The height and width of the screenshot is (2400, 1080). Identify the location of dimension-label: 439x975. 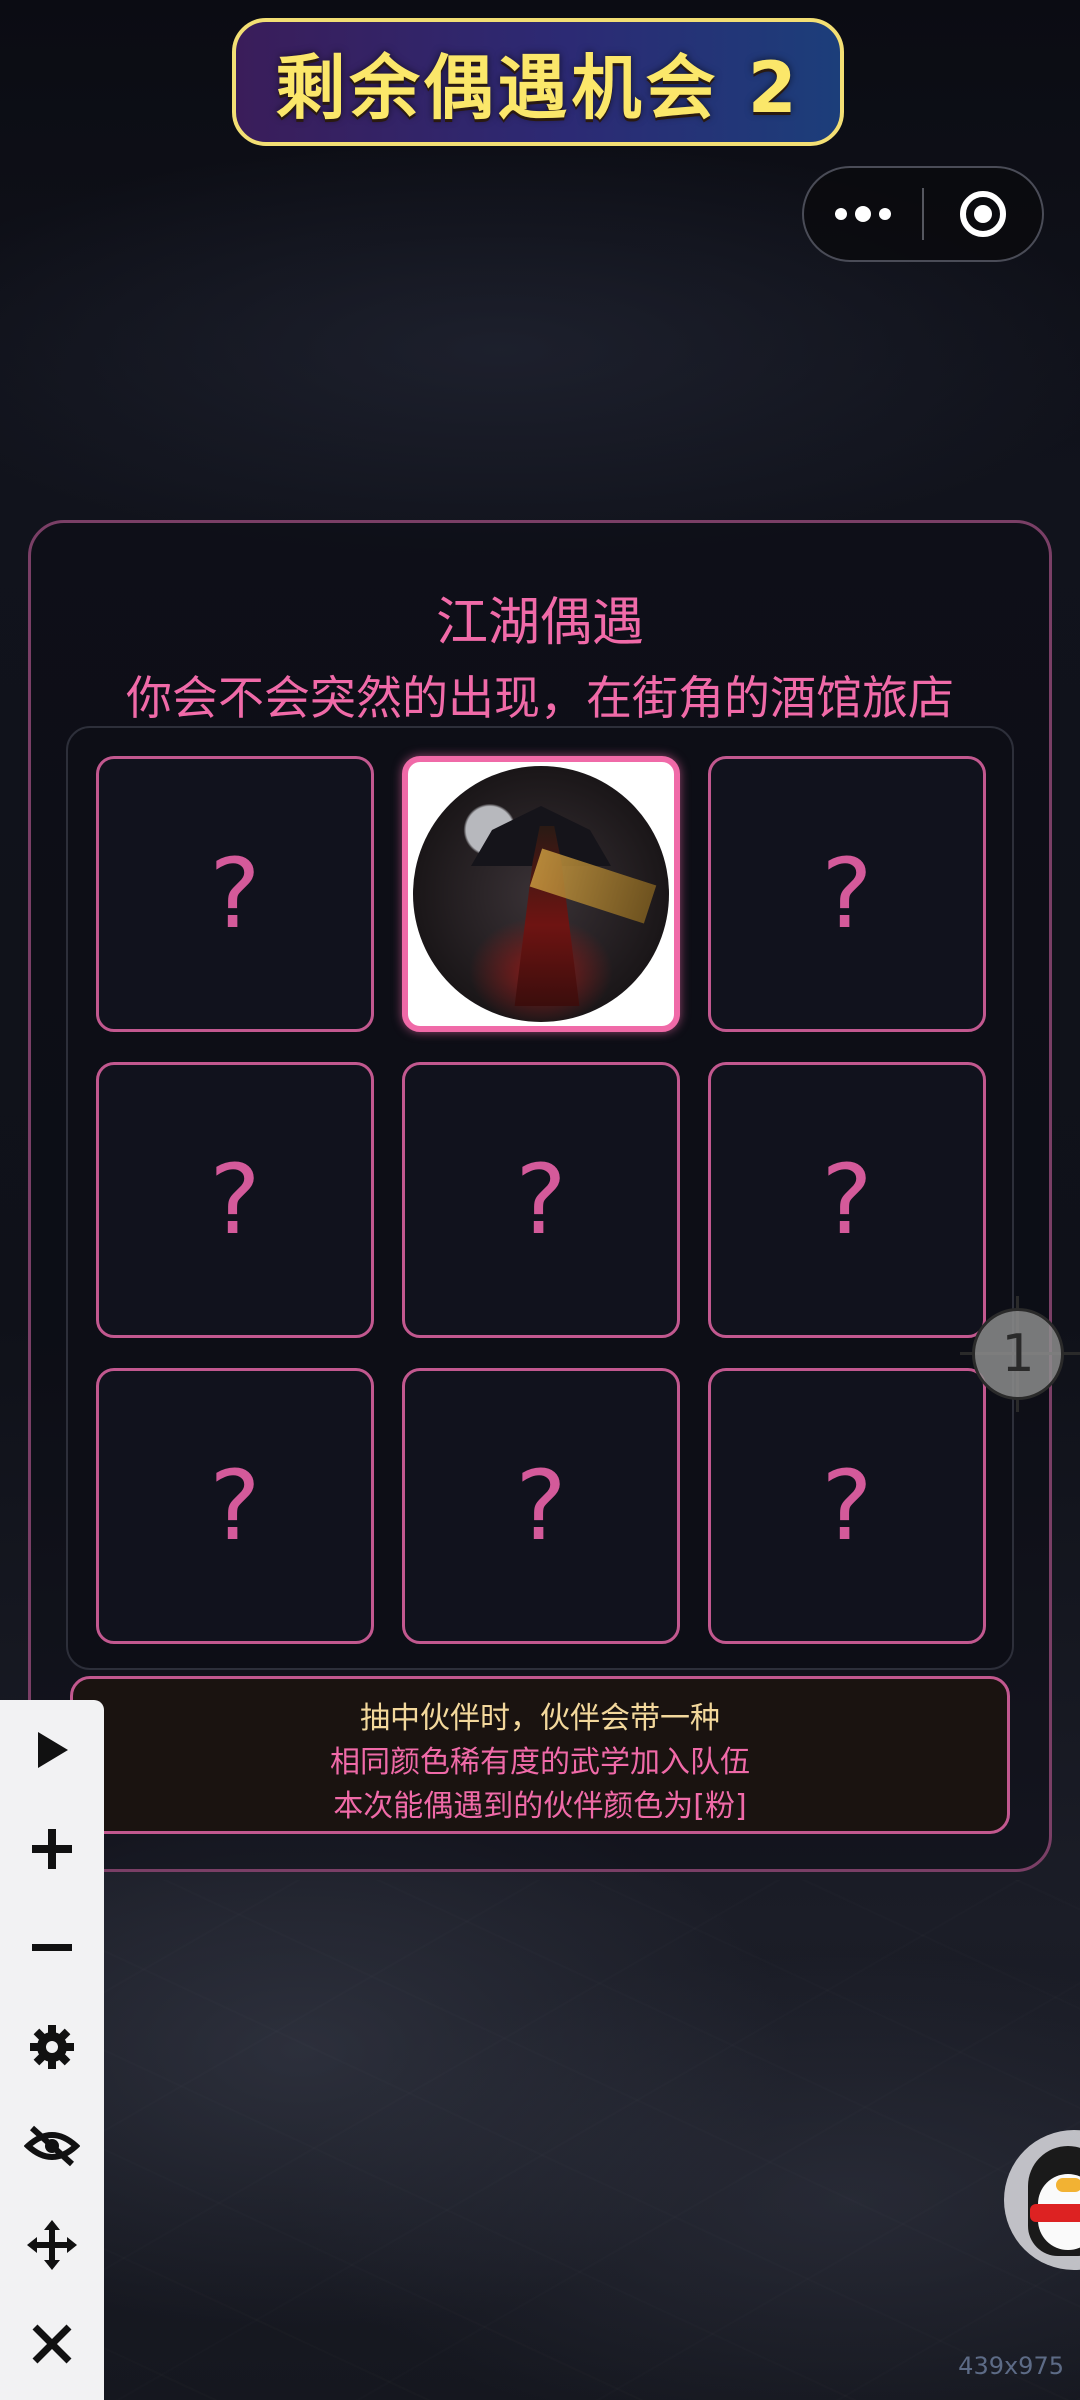
(1011, 2366).